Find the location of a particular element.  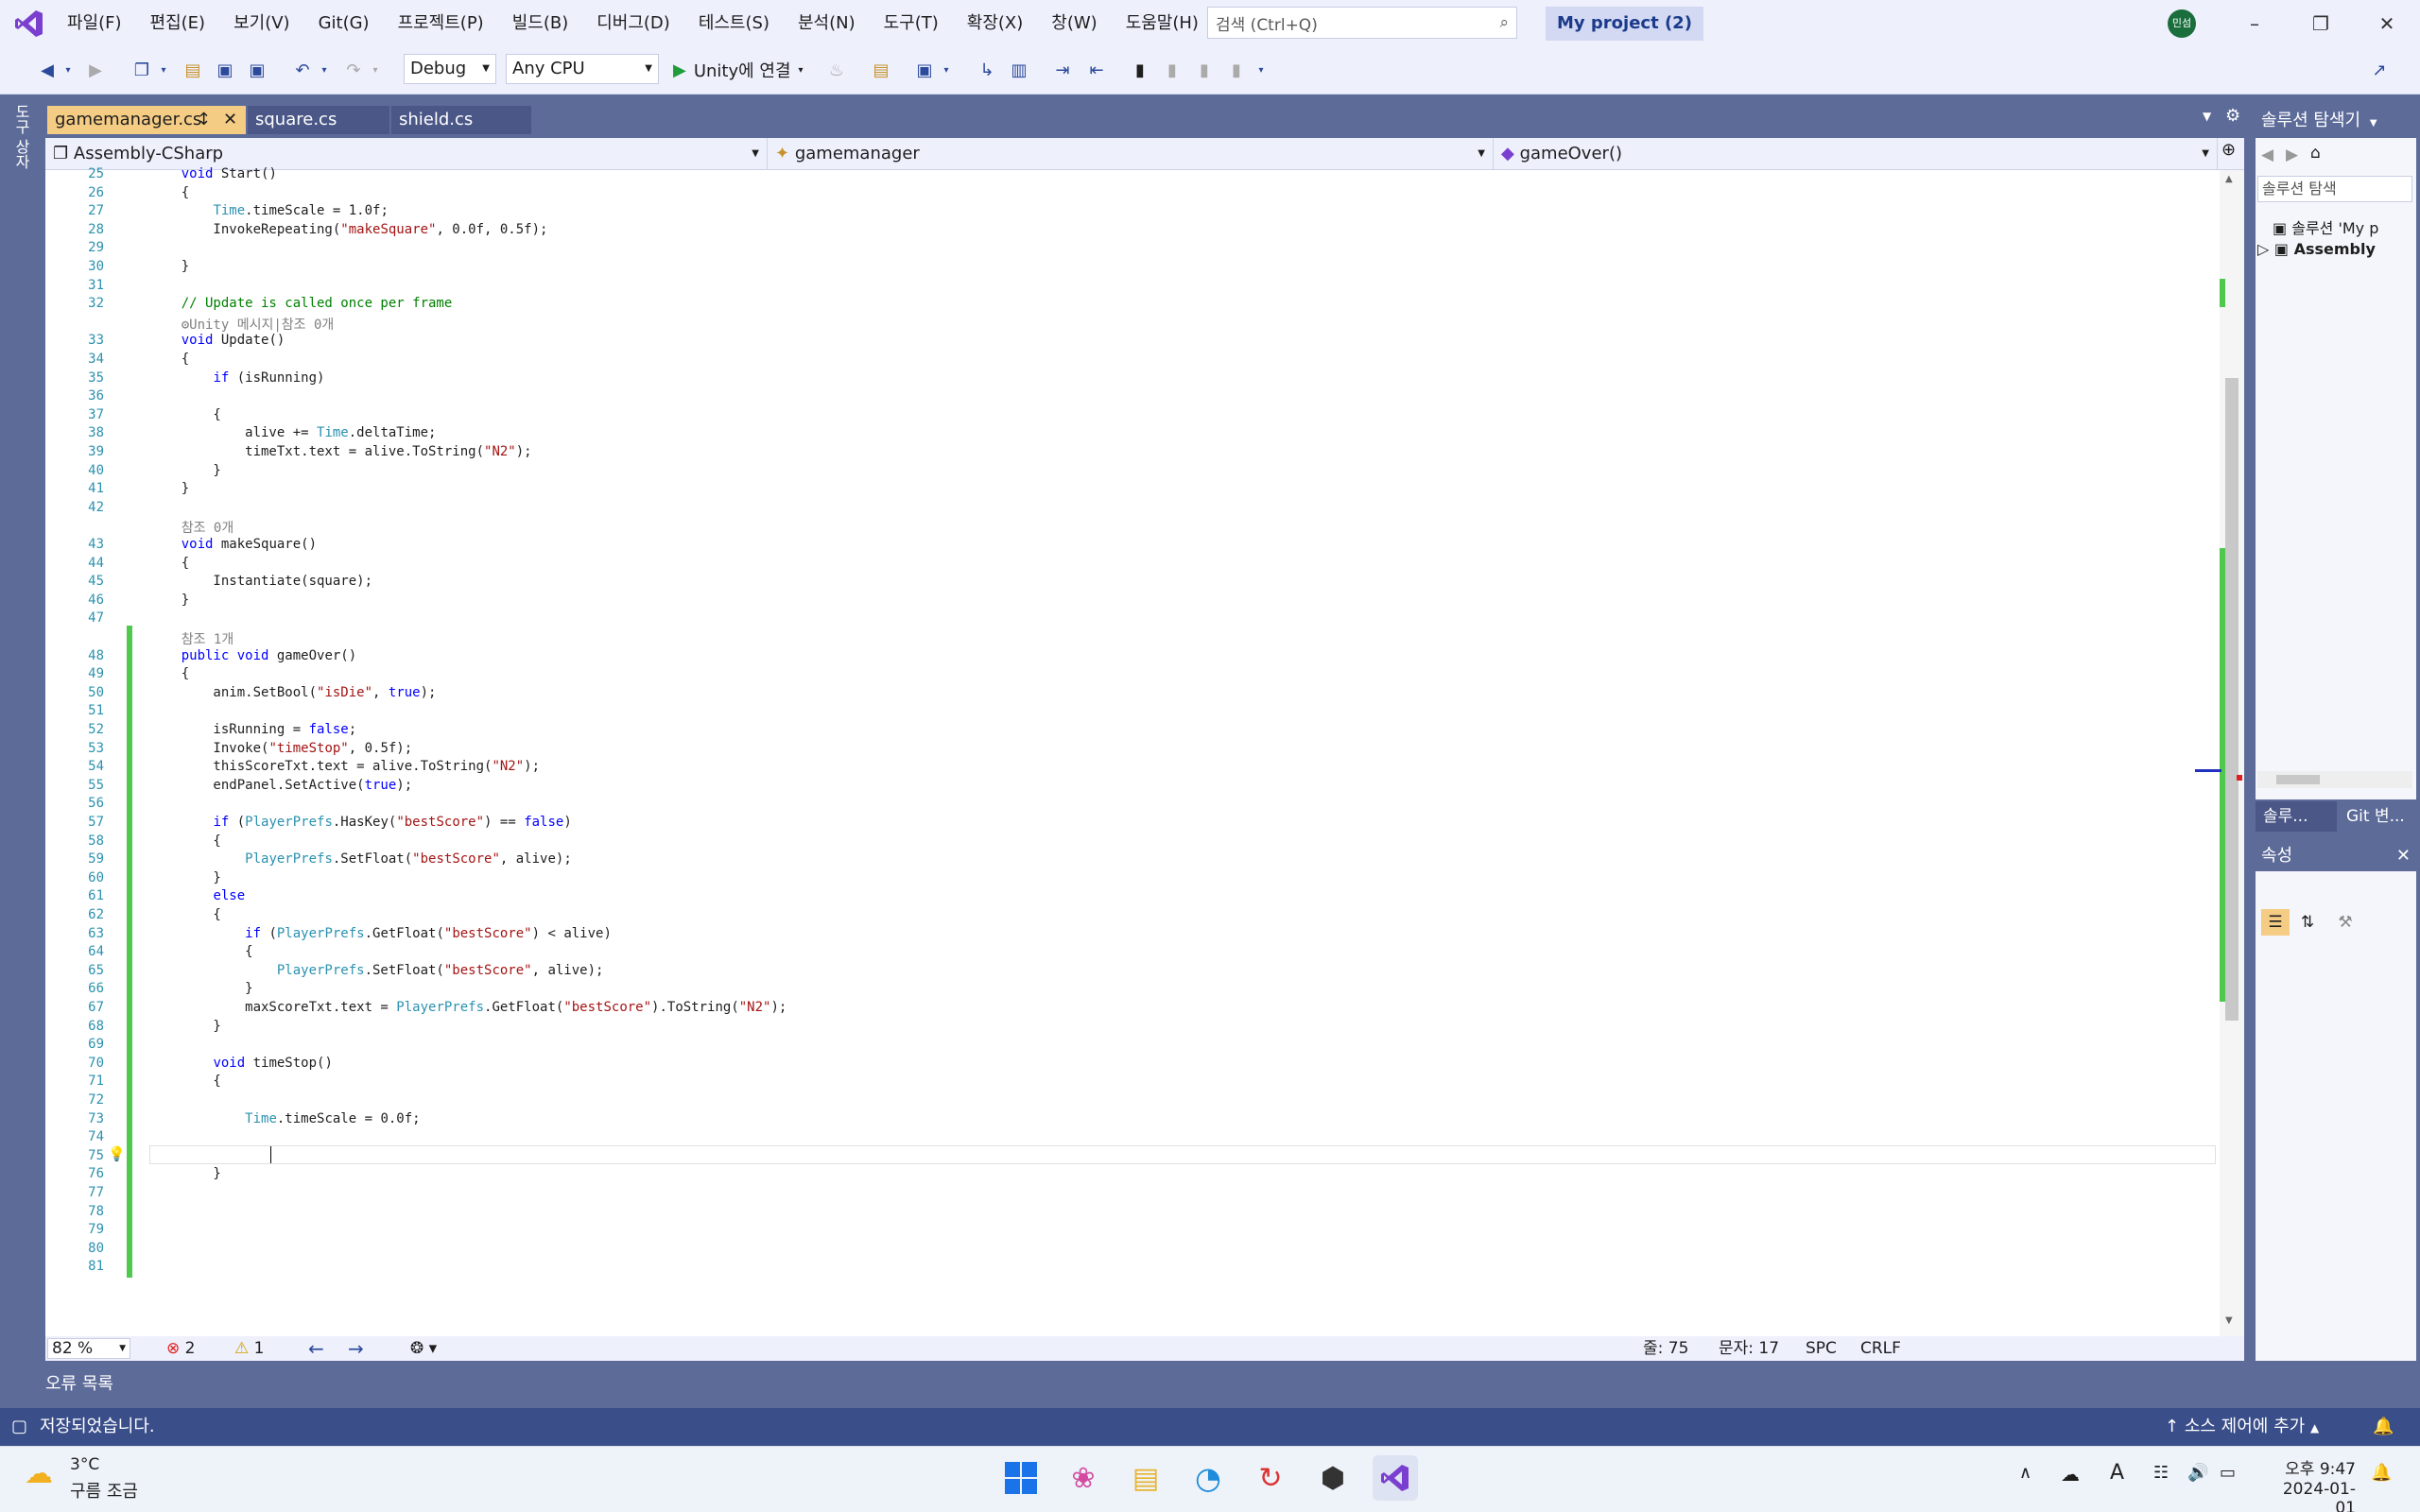

weather-desc: 구름 조금 is located at coordinates (104, 1490).